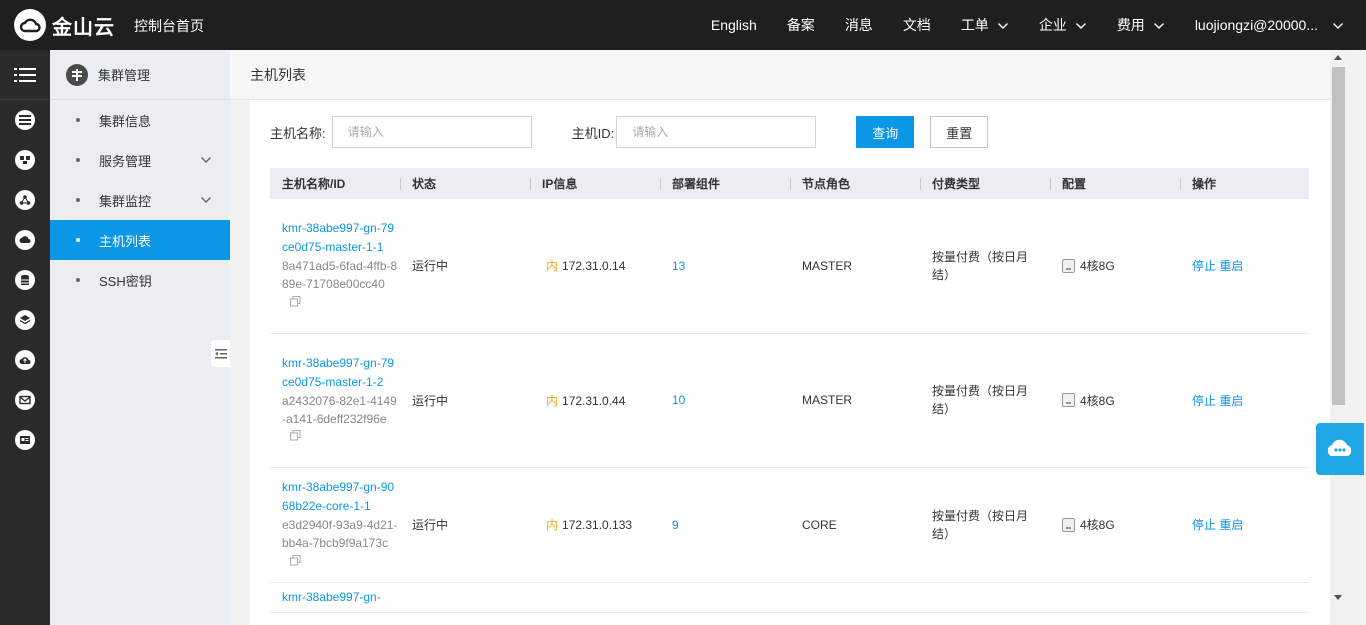  I want to click on top-nav-item-label: 企业, so click(1052, 25).